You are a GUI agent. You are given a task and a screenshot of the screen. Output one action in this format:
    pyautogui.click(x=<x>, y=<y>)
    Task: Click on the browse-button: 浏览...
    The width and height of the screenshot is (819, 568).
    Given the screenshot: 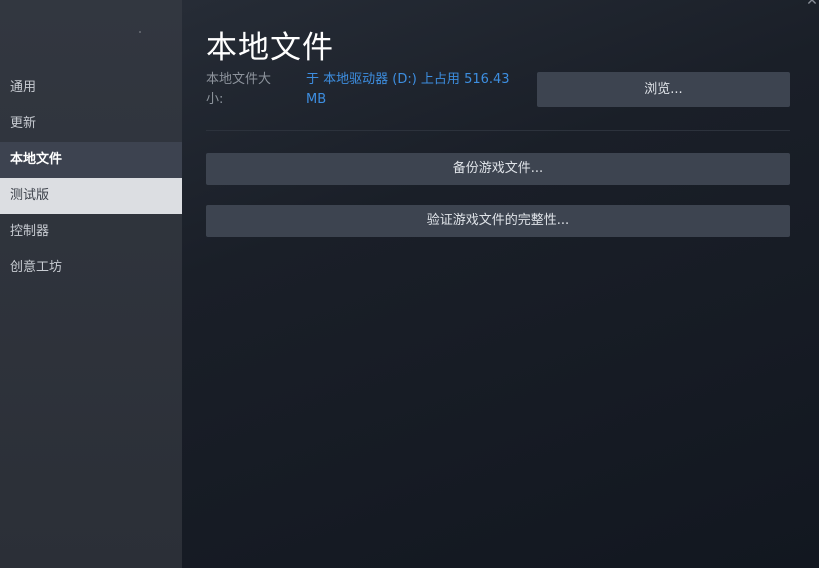 What is the action you would take?
    pyautogui.click(x=663, y=89)
    